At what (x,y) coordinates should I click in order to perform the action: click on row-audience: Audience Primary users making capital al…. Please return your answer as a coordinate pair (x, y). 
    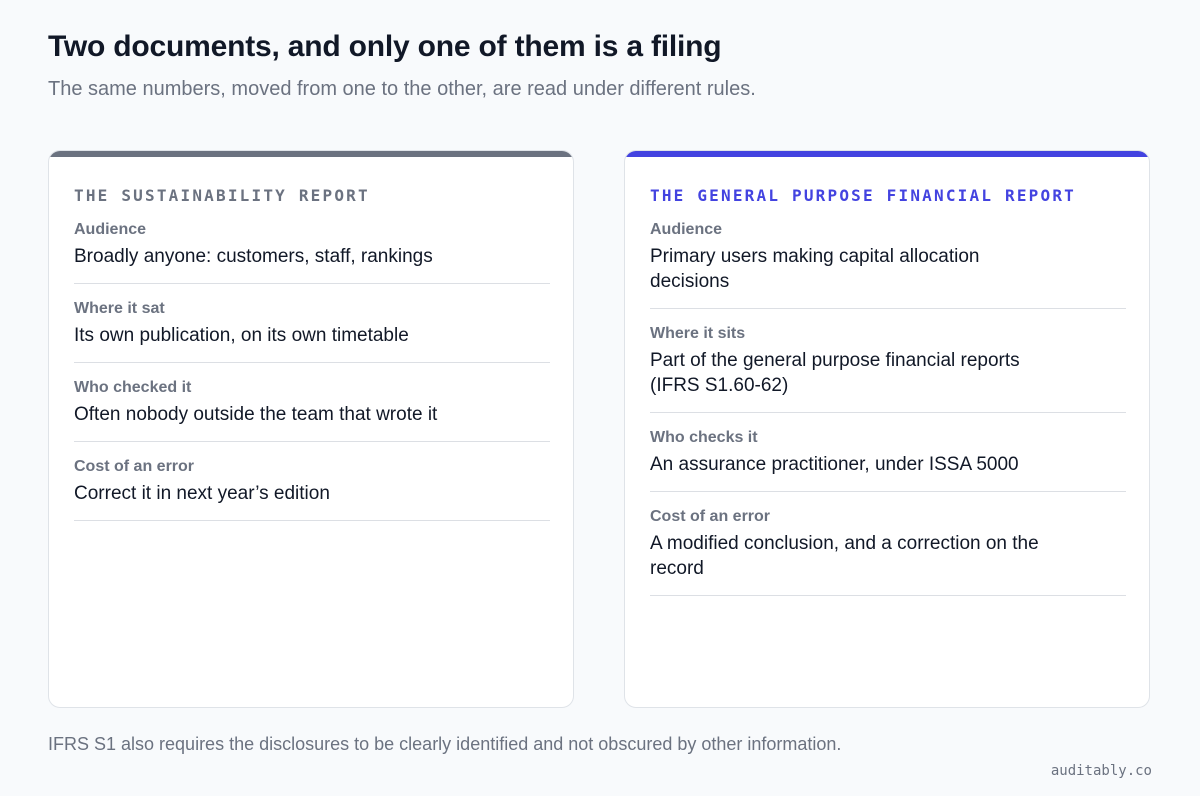
    Looking at the image, I should click on (888, 264).